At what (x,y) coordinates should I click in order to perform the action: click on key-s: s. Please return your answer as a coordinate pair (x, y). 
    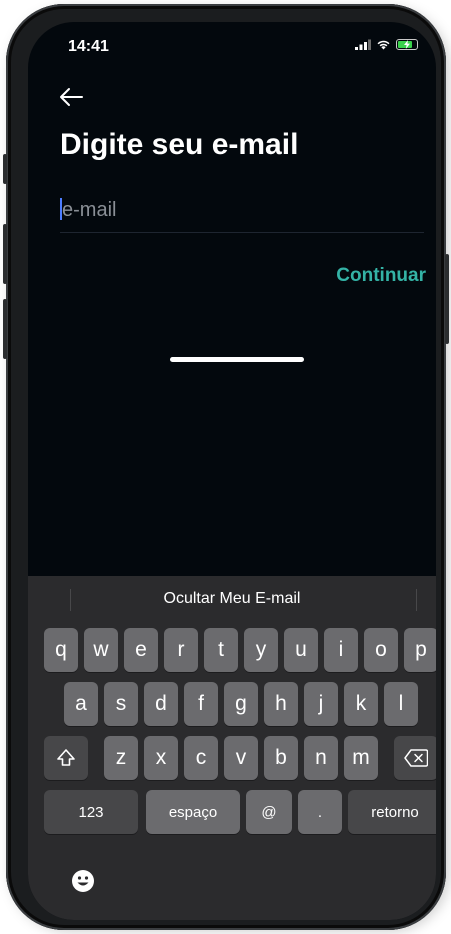
    Looking at the image, I should click on (121, 704).